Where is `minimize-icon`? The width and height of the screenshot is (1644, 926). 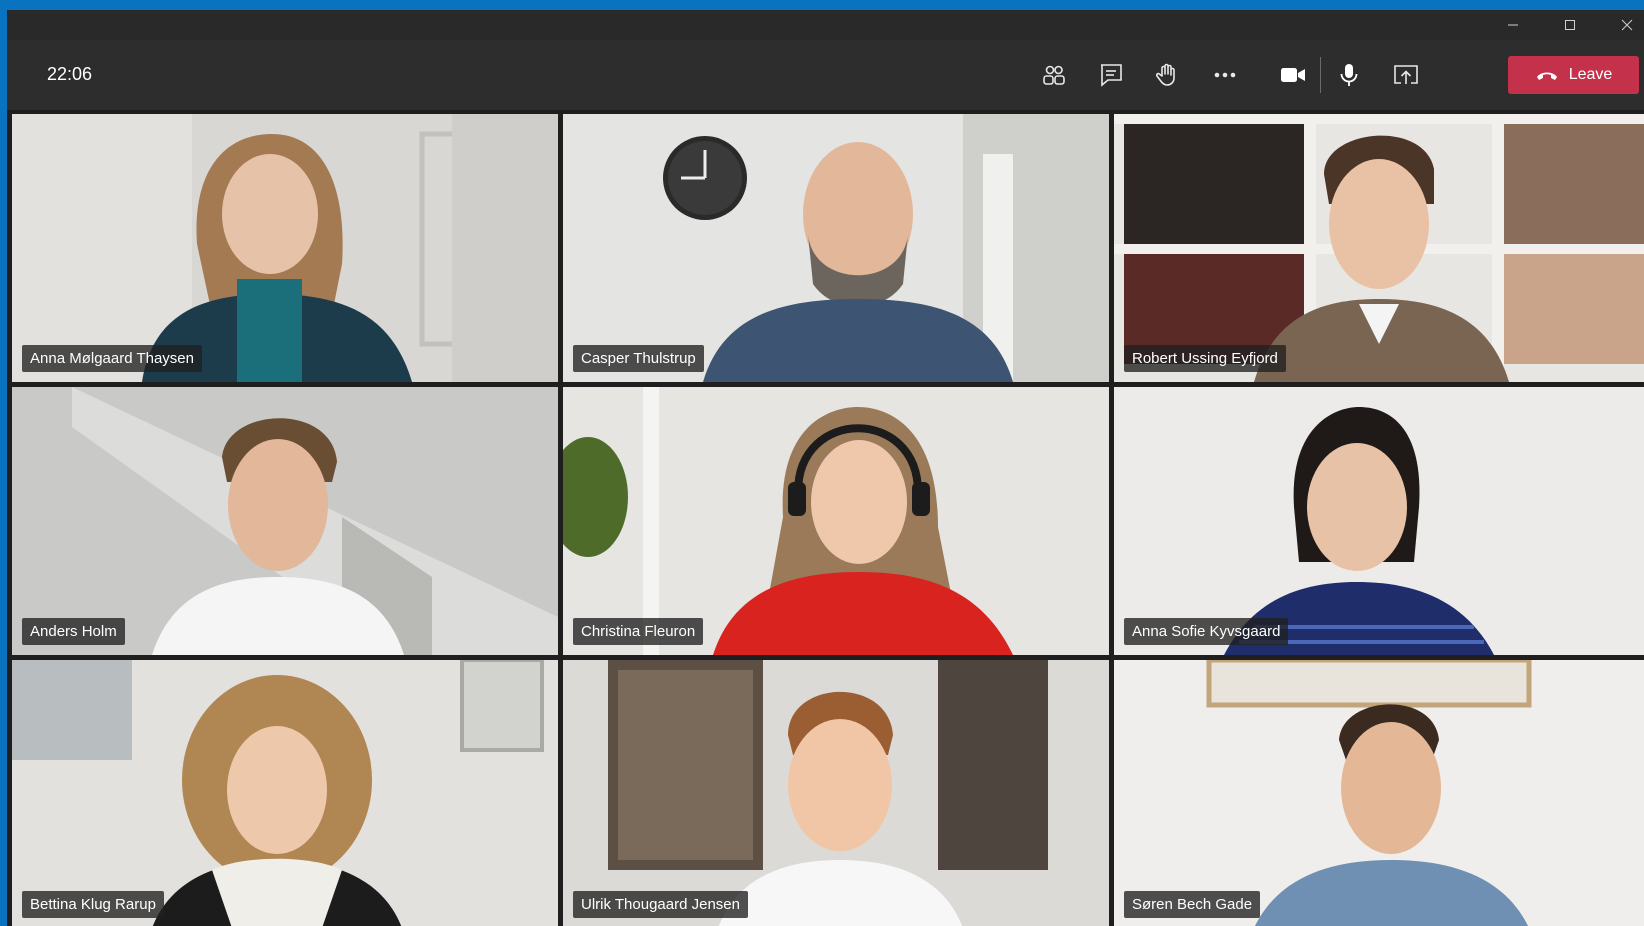 minimize-icon is located at coordinates (1513, 25).